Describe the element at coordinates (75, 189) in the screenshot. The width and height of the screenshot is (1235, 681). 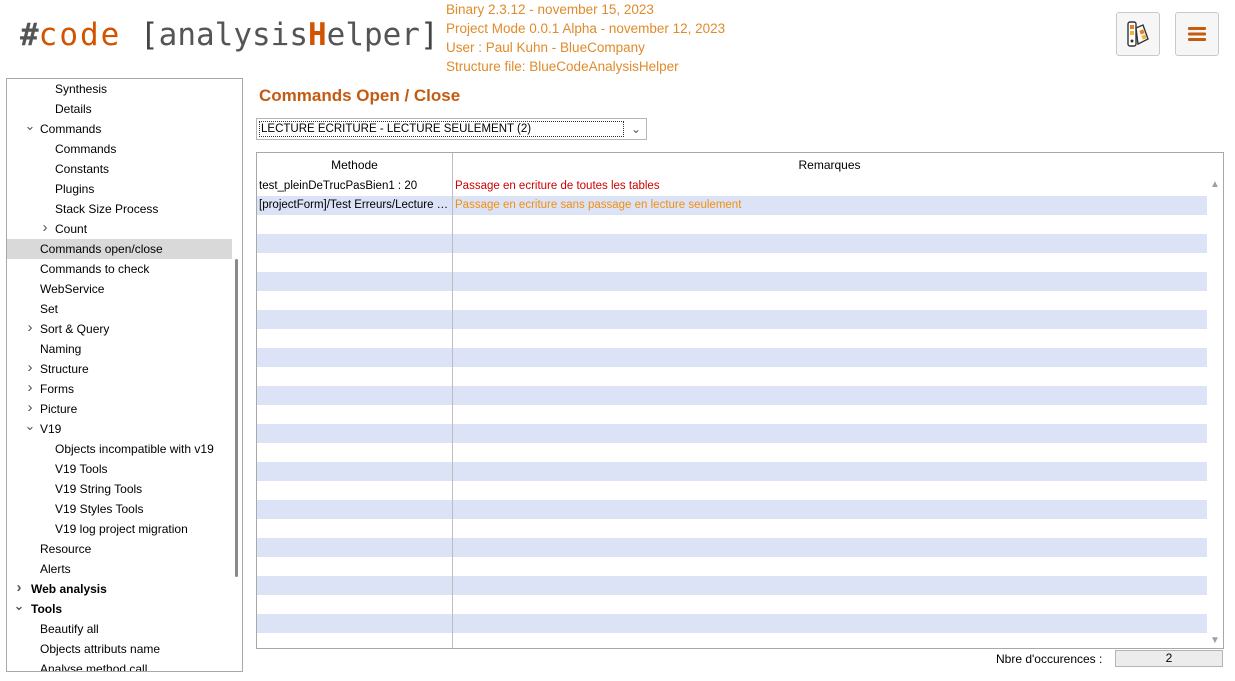
I see `sidebar-item-label: Plugins` at that location.